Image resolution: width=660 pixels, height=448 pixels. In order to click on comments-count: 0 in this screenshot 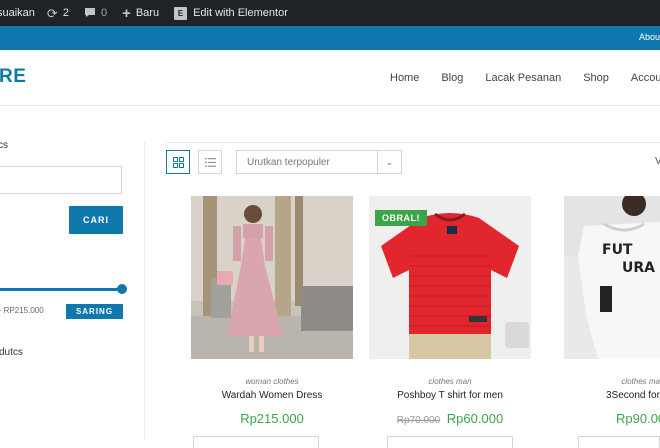, I will do `click(104, 13)`.